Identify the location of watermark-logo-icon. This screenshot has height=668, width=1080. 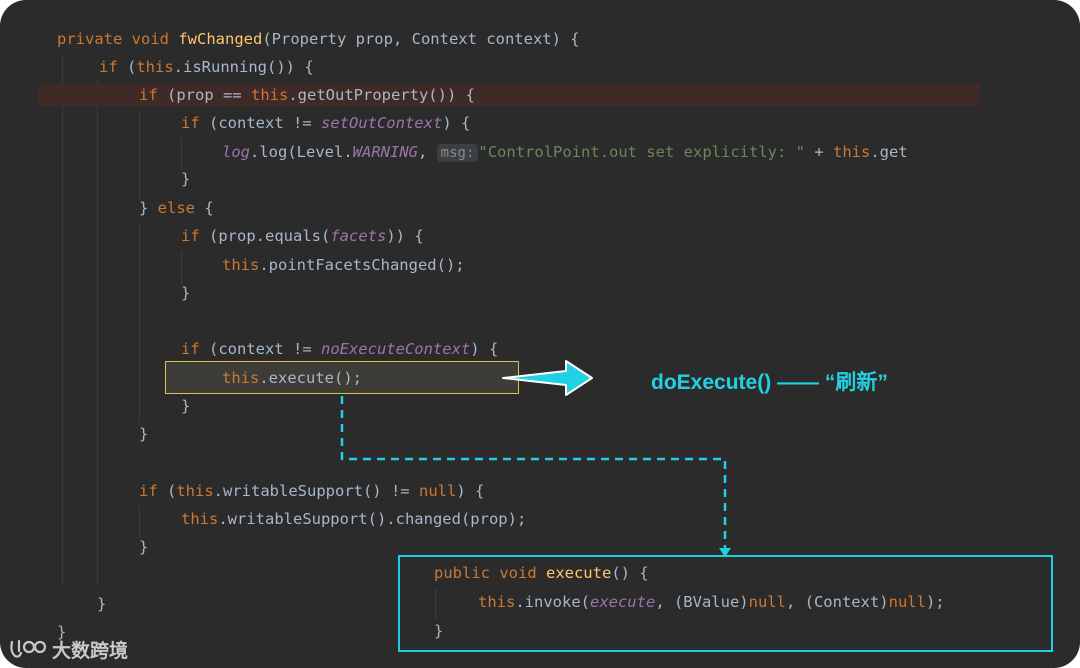
(28, 648).